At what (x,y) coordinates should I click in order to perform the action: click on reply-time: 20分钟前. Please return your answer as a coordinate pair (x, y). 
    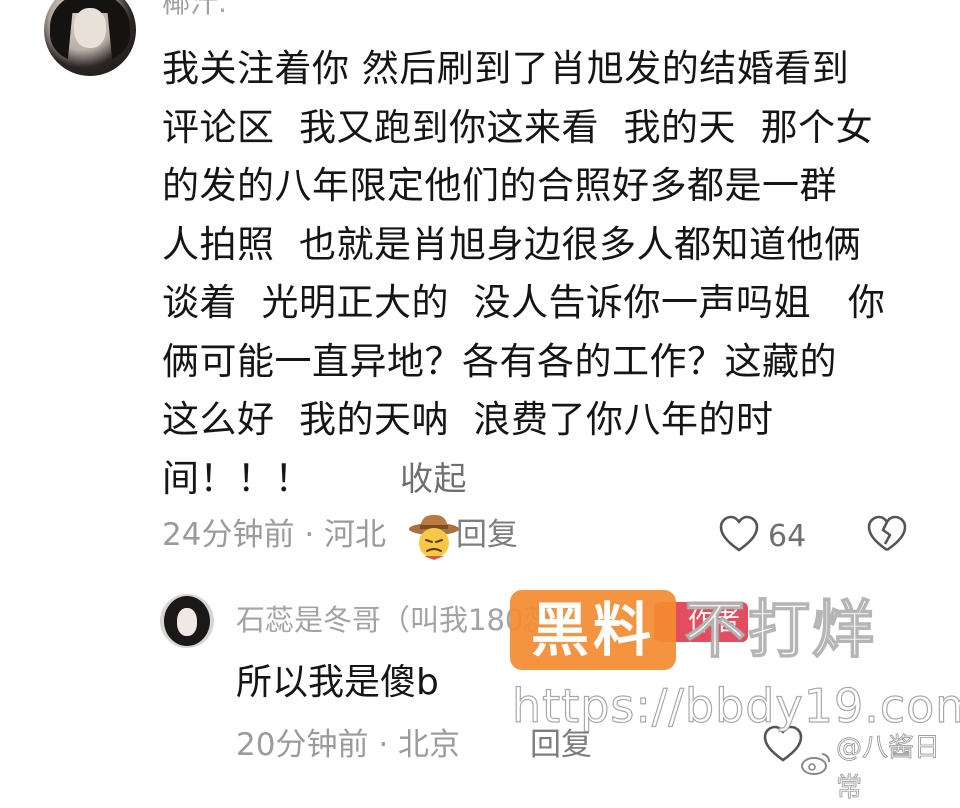
    Looking at the image, I should click on (302, 745).